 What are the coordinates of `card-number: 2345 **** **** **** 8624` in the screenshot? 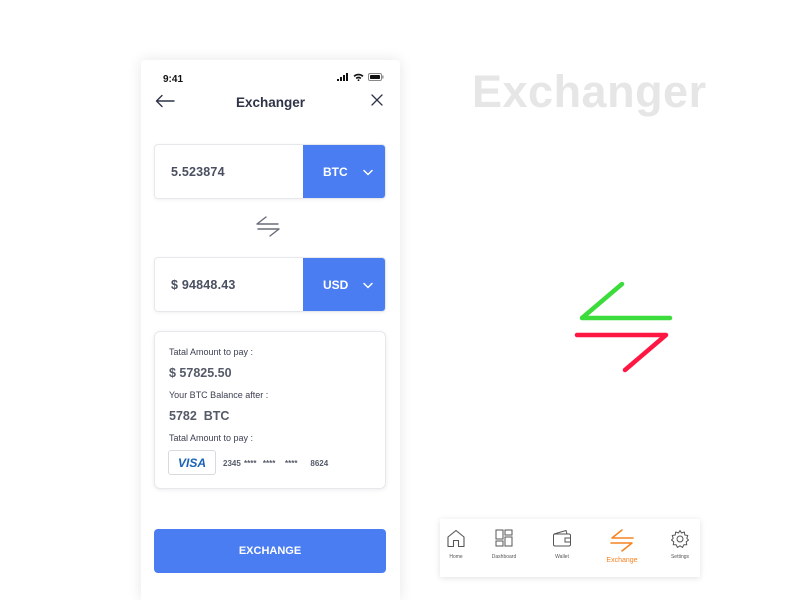 It's located at (276, 463).